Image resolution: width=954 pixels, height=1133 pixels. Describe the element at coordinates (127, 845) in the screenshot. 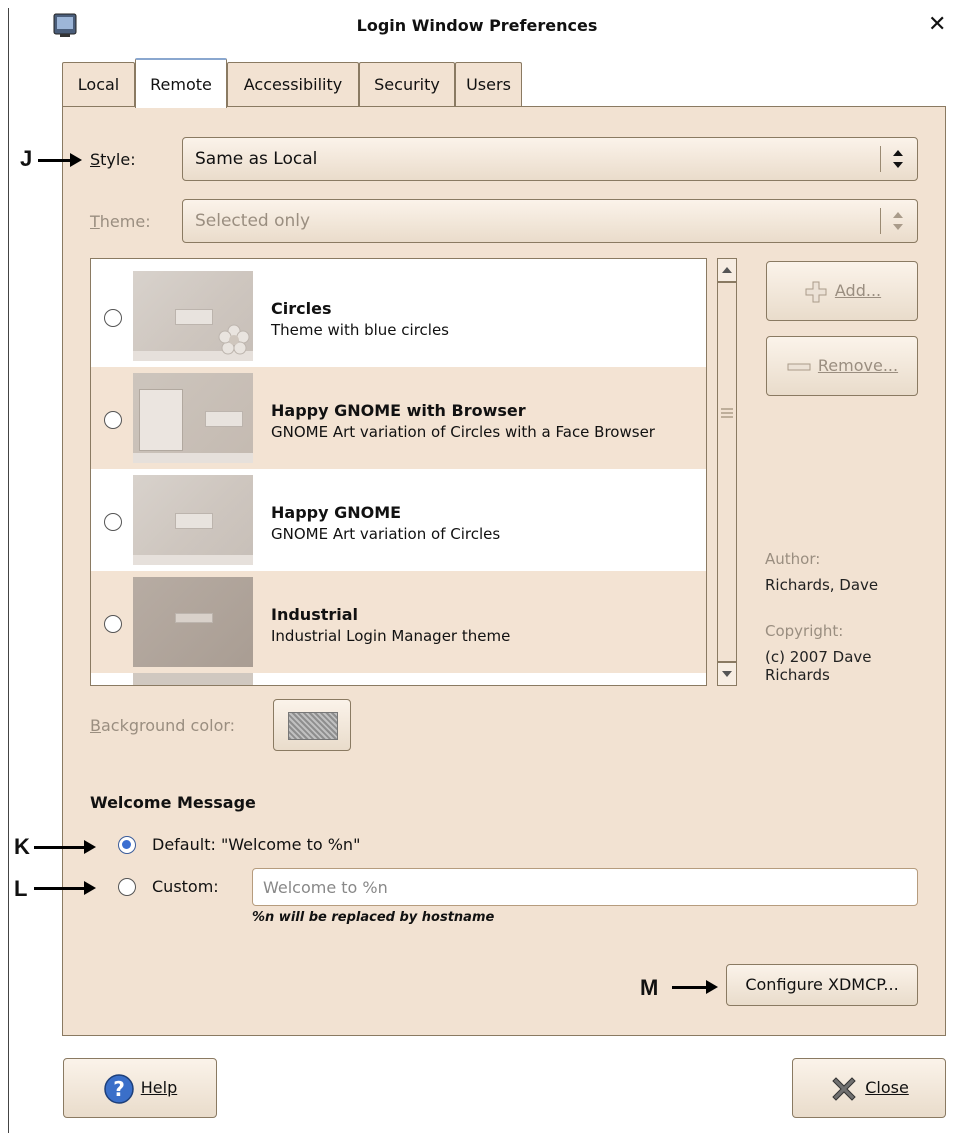

I see `default-welcome-radio` at that location.